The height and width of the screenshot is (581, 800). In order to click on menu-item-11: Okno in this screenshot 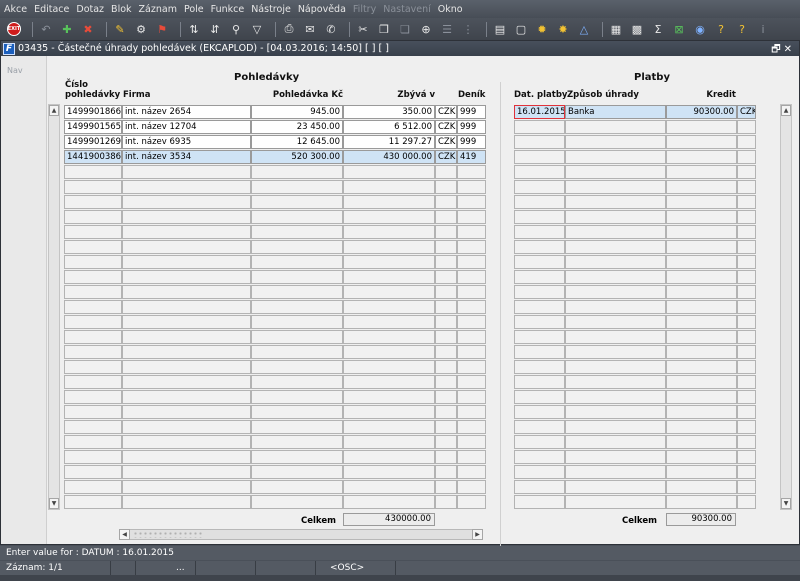, I will do `click(450, 9)`.